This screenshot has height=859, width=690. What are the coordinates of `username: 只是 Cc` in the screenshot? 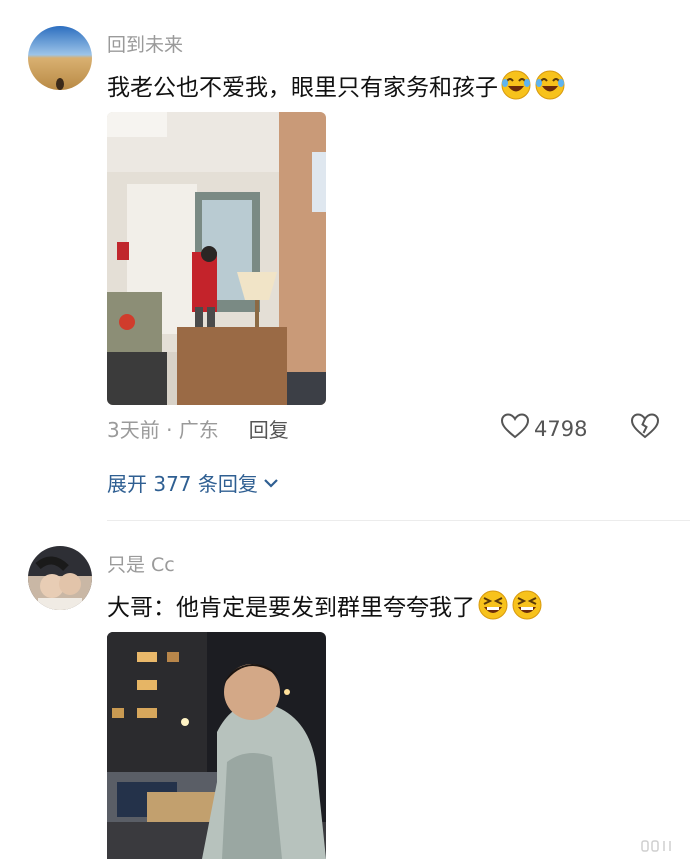 It's located at (141, 563).